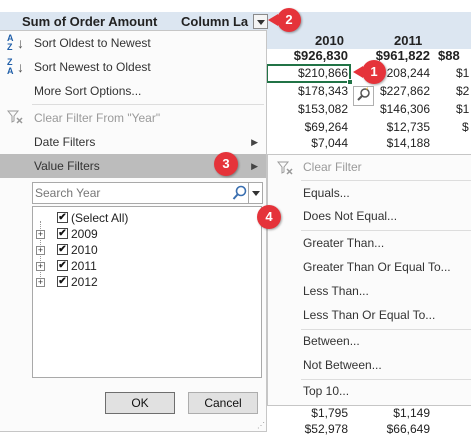  I want to click on data-cell: $1,795, so click(308, 413).